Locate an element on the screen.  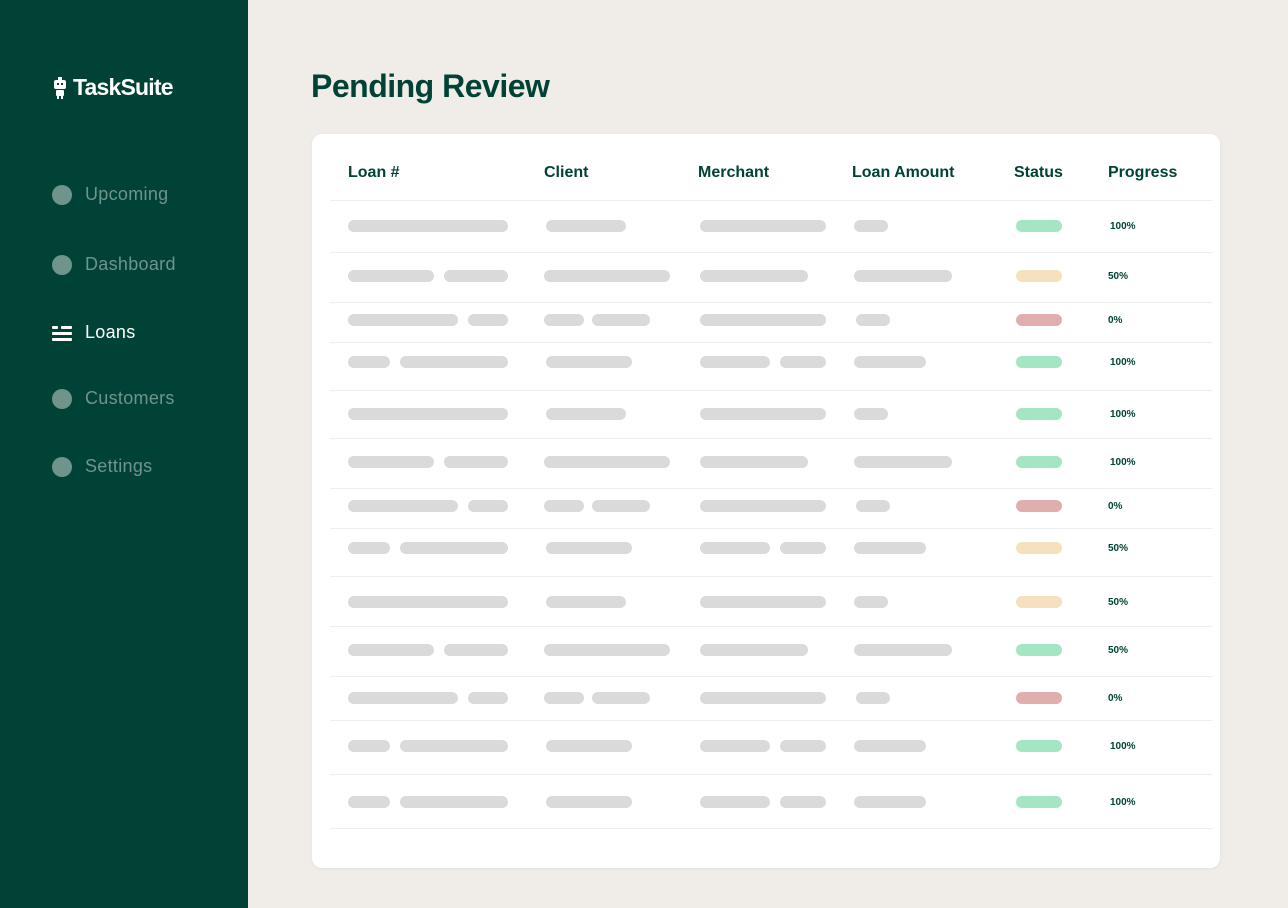
column-header-loan-amount: Loan Amount is located at coordinates (903, 173).